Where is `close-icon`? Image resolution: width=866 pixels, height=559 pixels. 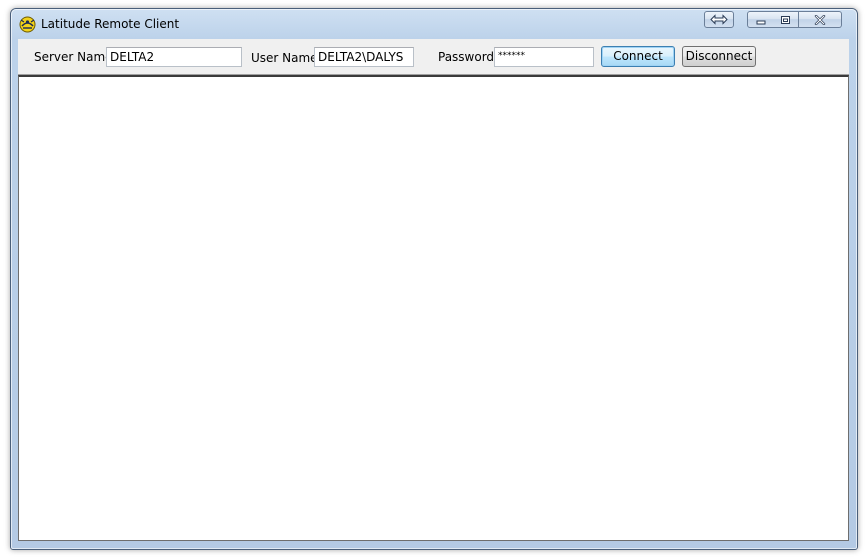
close-icon is located at coordinates (820, 19).